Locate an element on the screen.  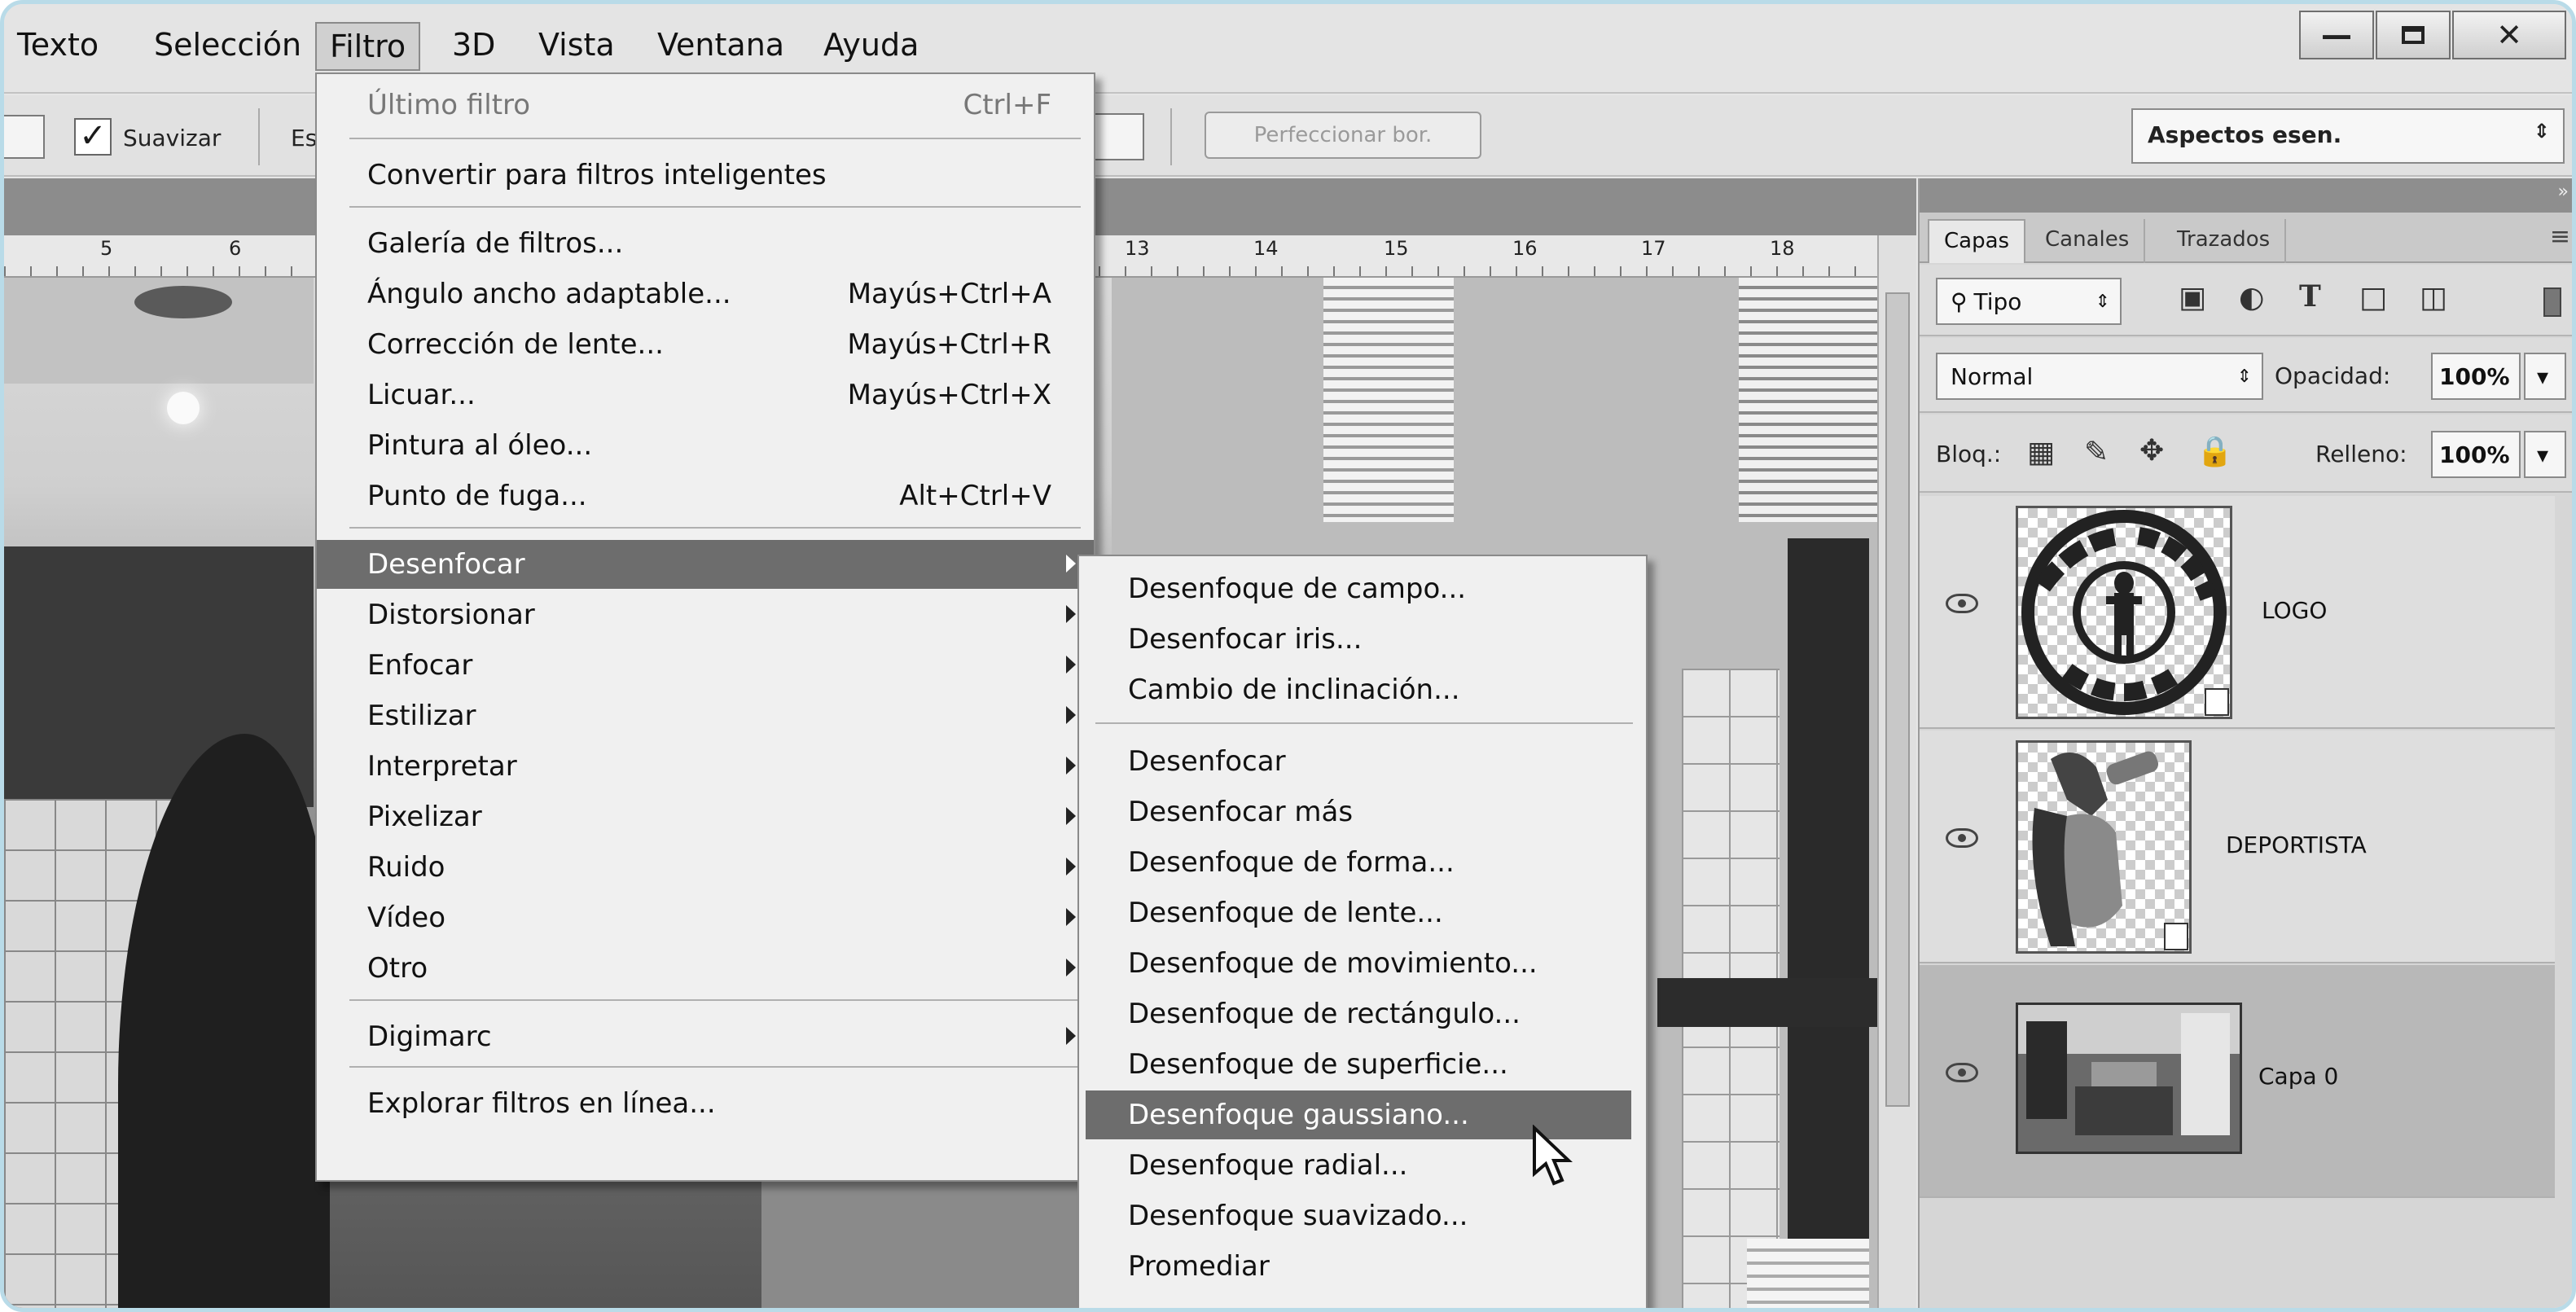
opacity-dropdown: ▾ is located at coordinates (2545, 376).